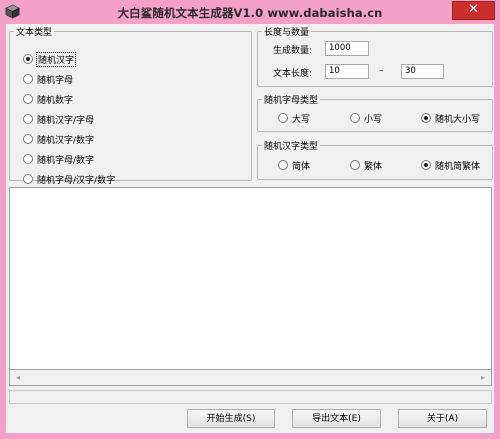 The image size is (500, 439). I want to click on hanzi-type-legend: 随机汉字类型, so click(291, 147).